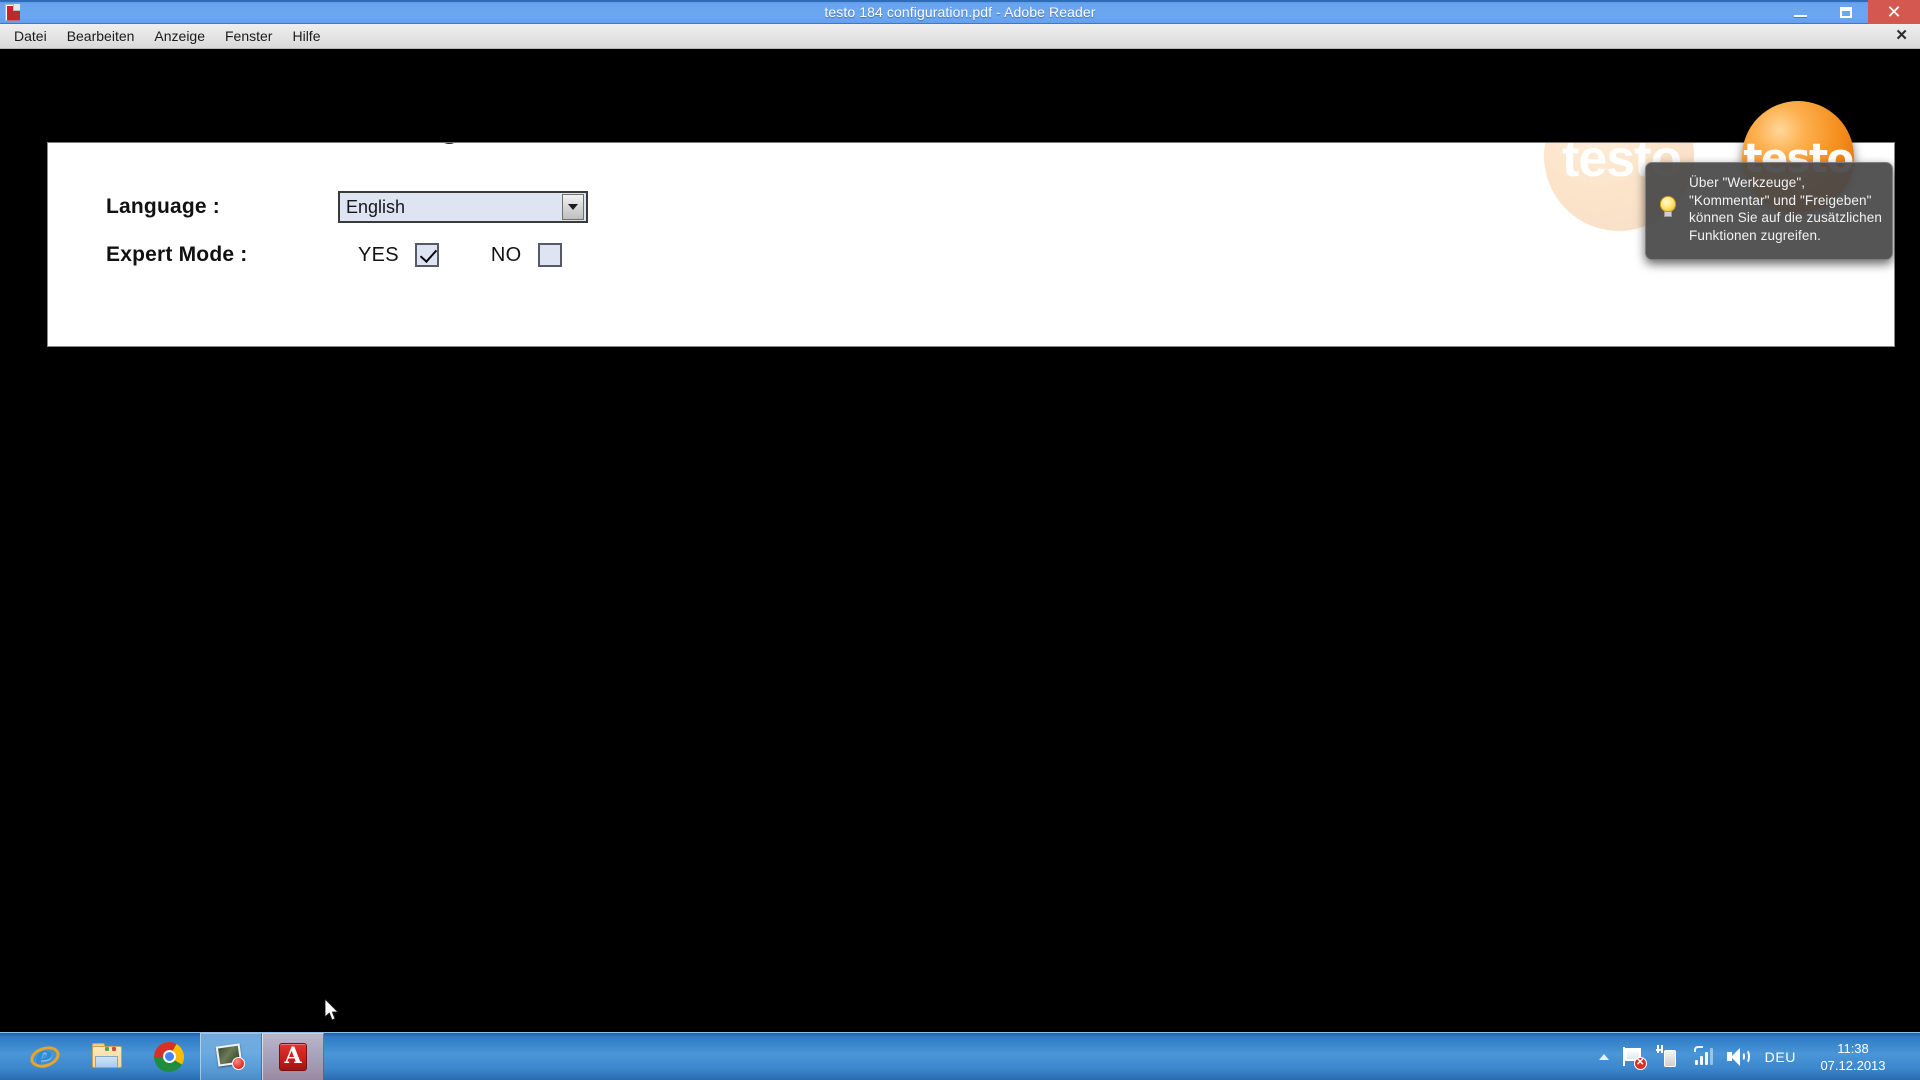 This screenshot has width=1920, height=1080. I want to click on yes-label: YES, so click(378, 254).